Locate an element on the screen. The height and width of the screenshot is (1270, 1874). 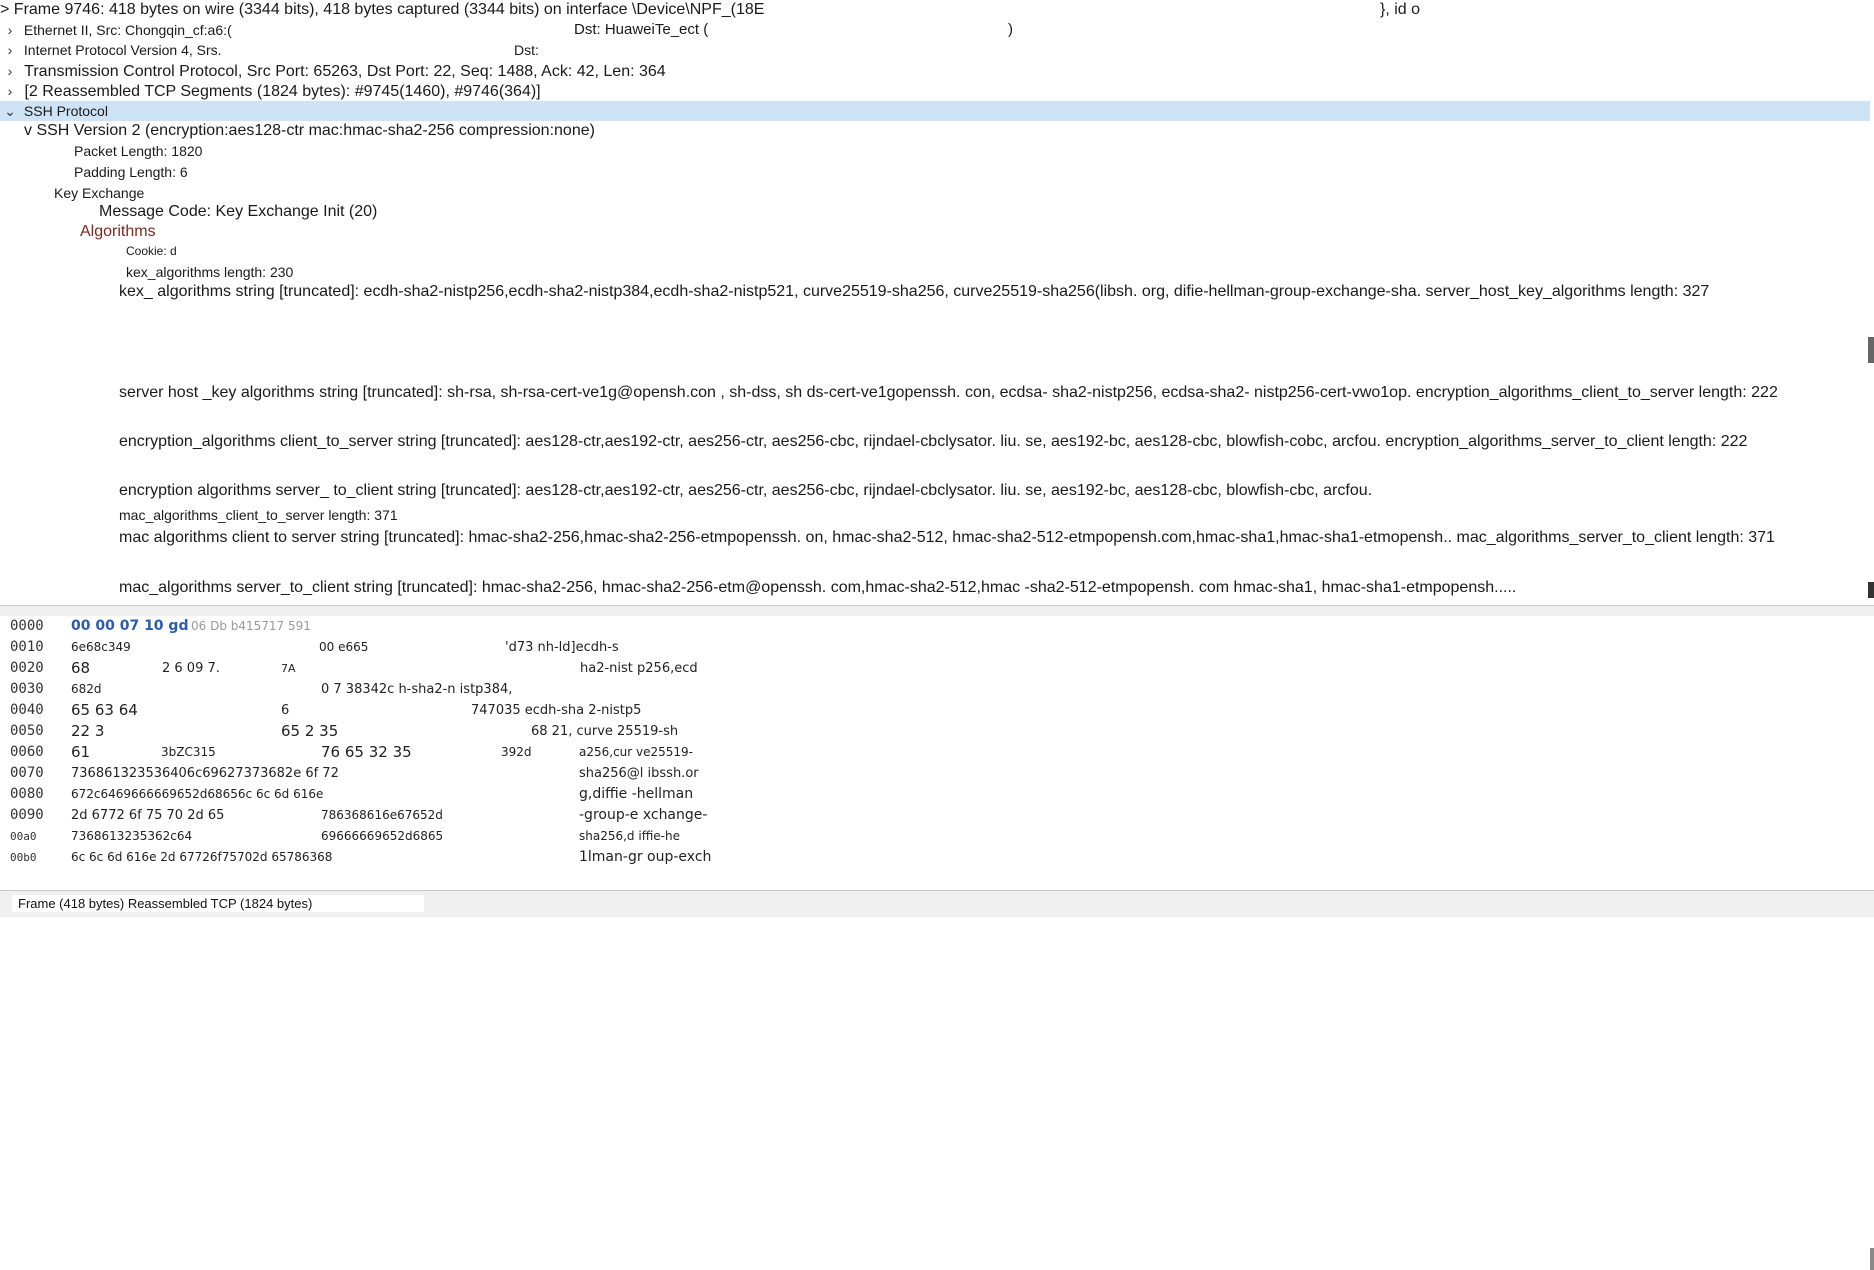
hex-ascii: a256,cur ve25519- is located at coordinates (636, 752).